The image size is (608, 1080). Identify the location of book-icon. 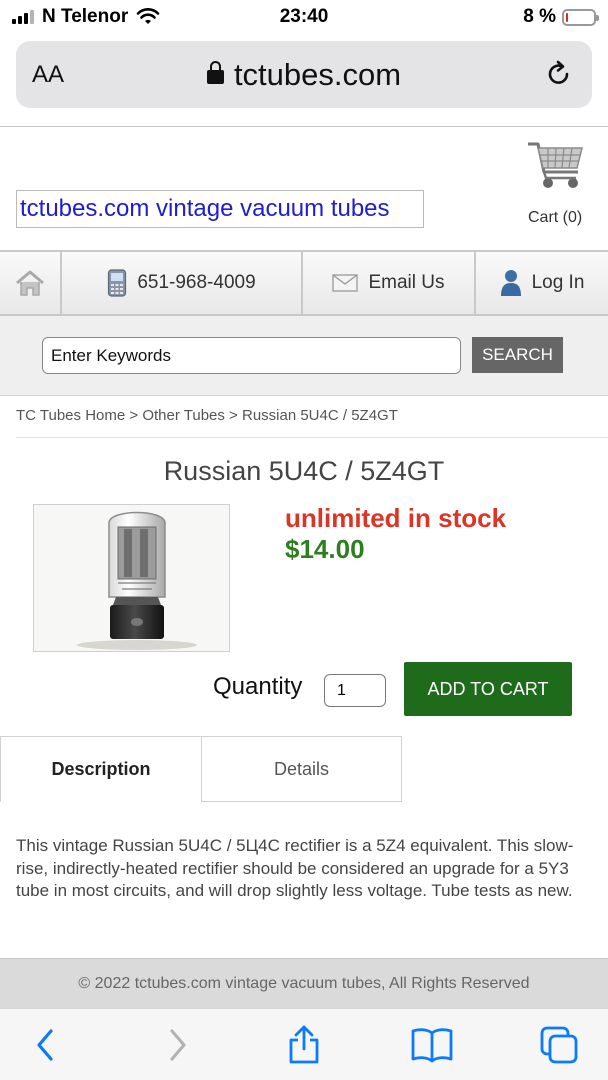
(432, 1045).